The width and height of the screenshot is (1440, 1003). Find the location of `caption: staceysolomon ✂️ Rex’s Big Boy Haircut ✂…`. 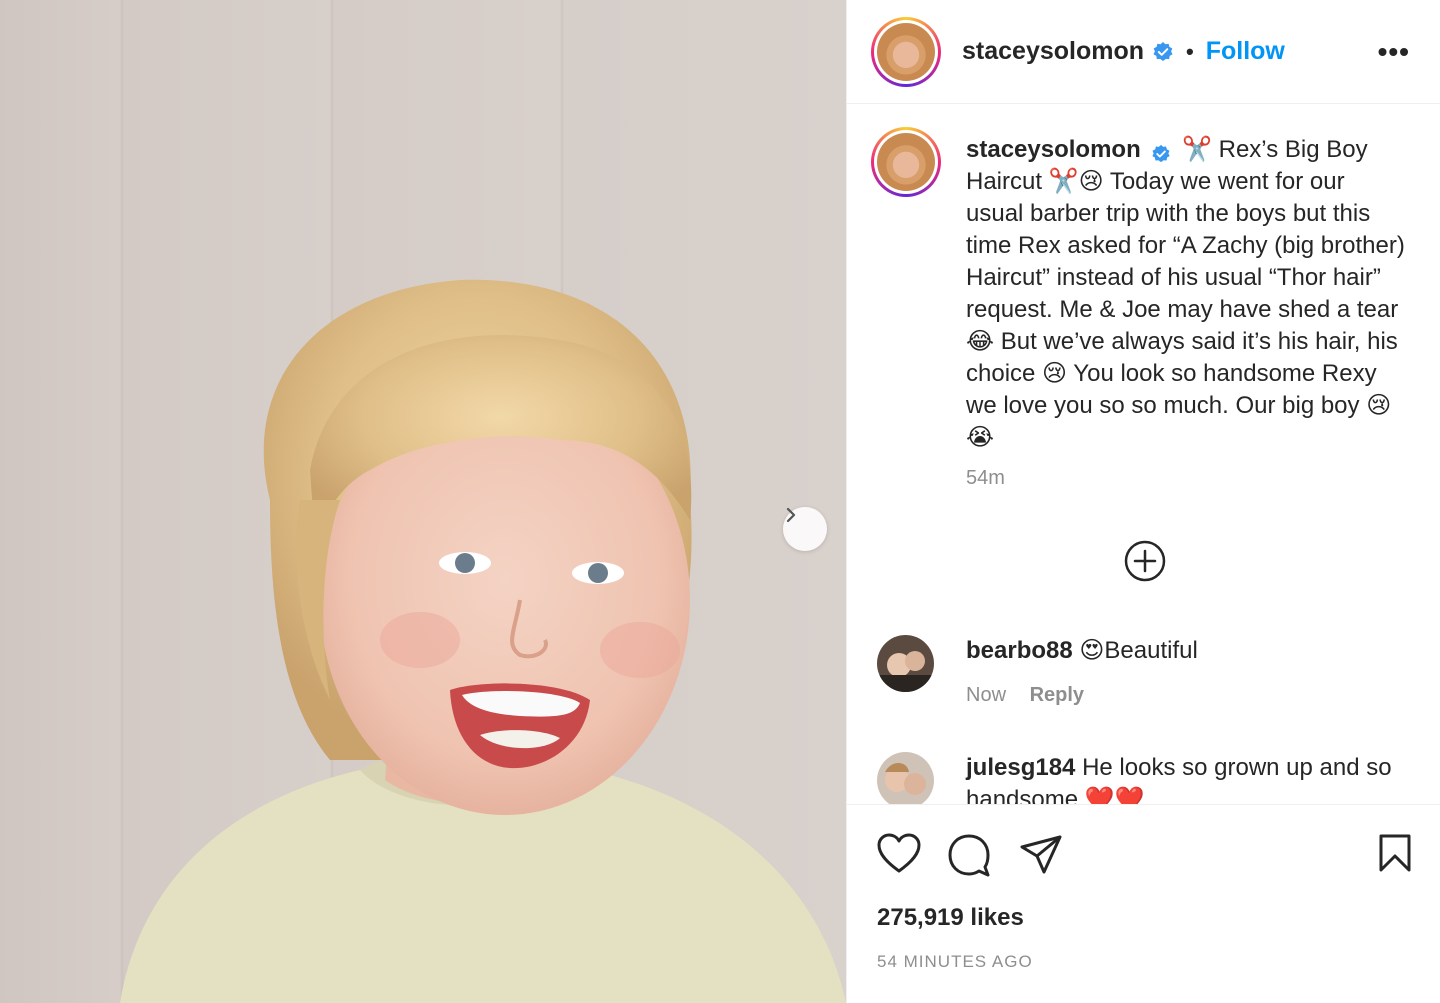

caption: staceysolomon ✂️ Rex’s Big Boy Haircut ✂… is located at coordinates (1143, 279).